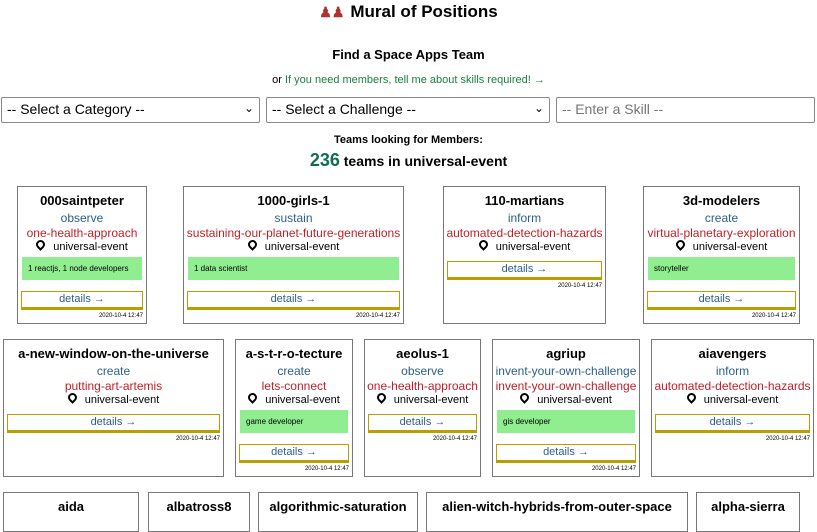 This screenshot has height=532, width=817. I want to click on or-text: or, so click(277, 80).